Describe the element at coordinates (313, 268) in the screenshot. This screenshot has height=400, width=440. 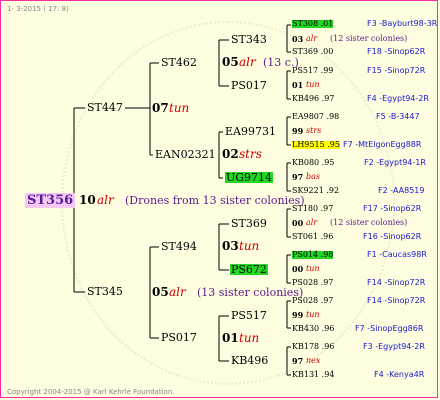
I see `leaf-16-race: tun` at that location.